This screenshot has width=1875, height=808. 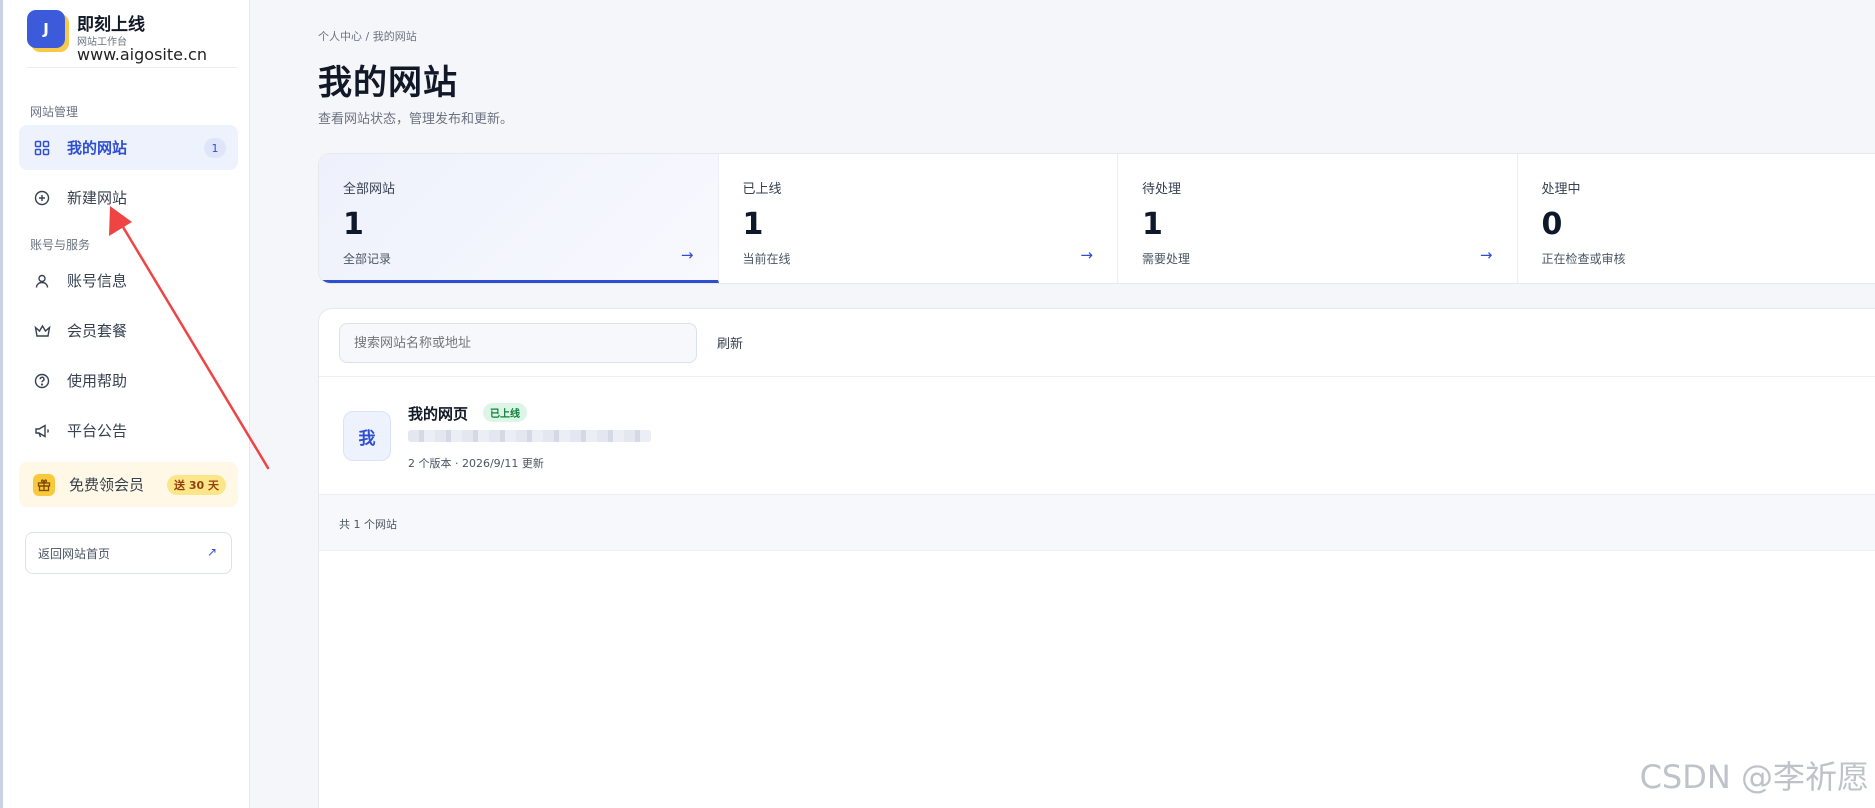 I want to click on stat-label: 已上线, so click(x=762, y=189).